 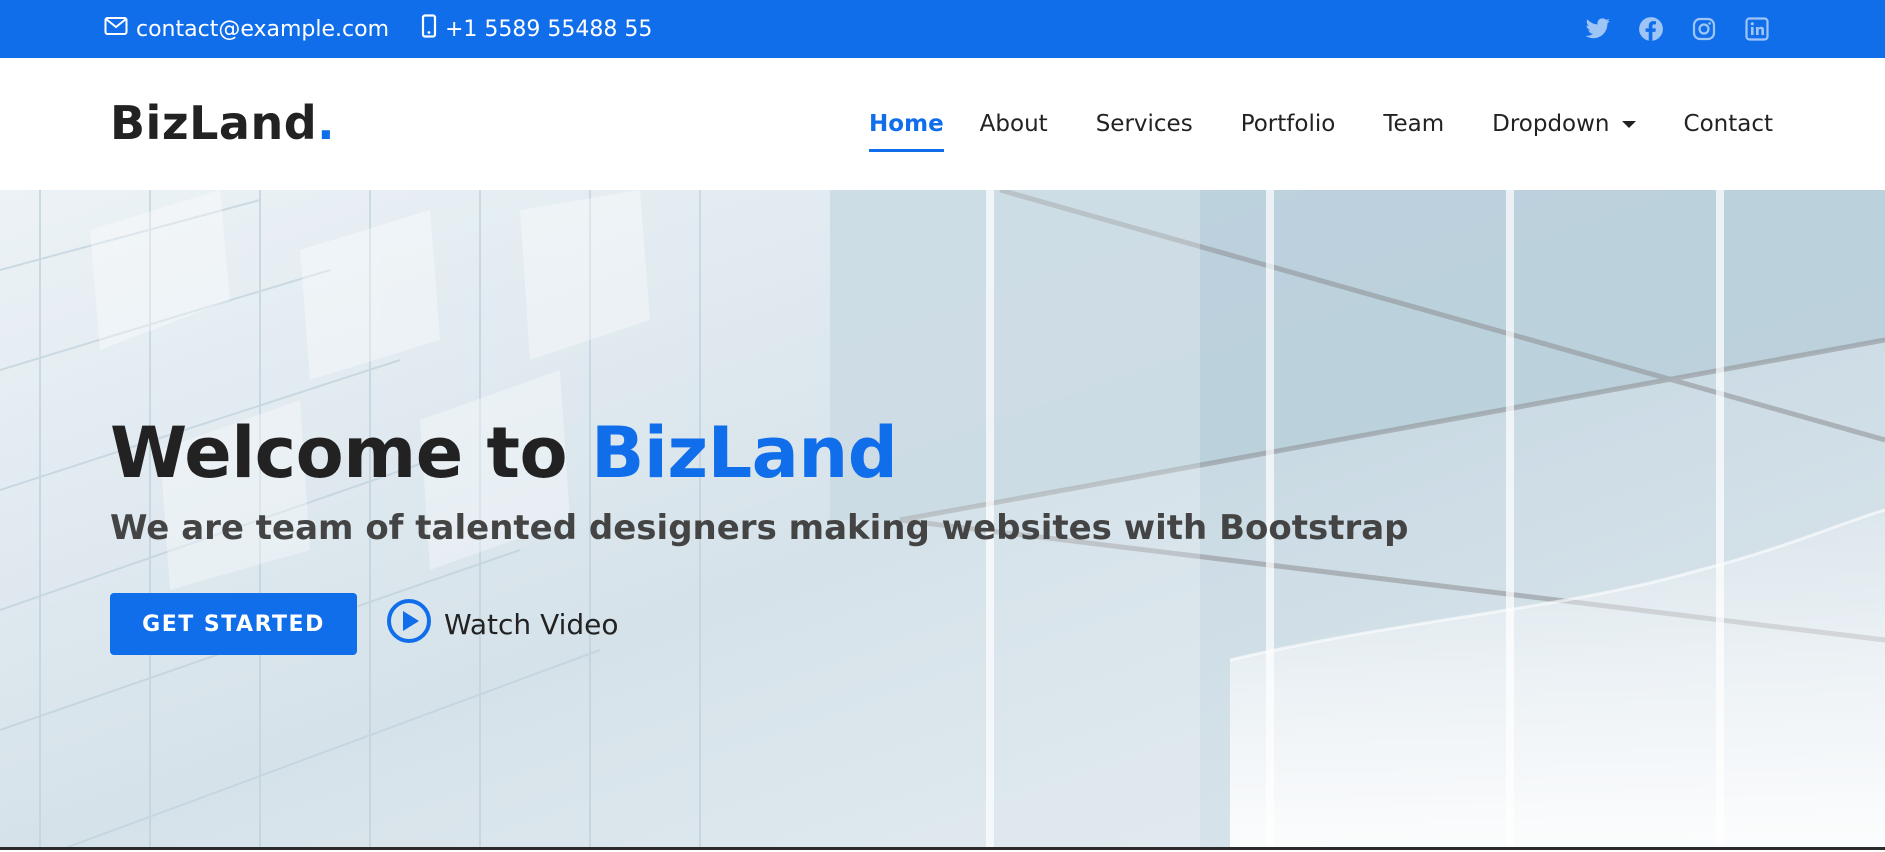 What do you see at coordinates (1704, 29) in the screenshot?
I see `instagram-icon` at bounding box center [1704, 29].